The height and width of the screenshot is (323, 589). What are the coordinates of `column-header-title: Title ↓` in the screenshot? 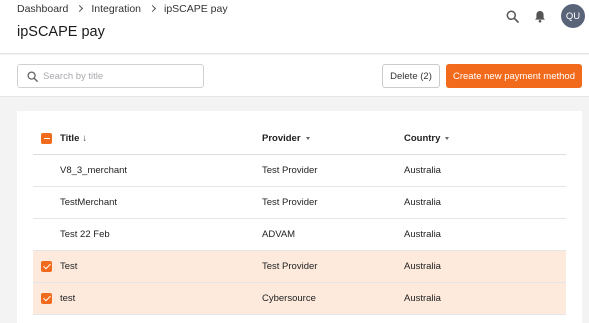 It's located at (161, 138).